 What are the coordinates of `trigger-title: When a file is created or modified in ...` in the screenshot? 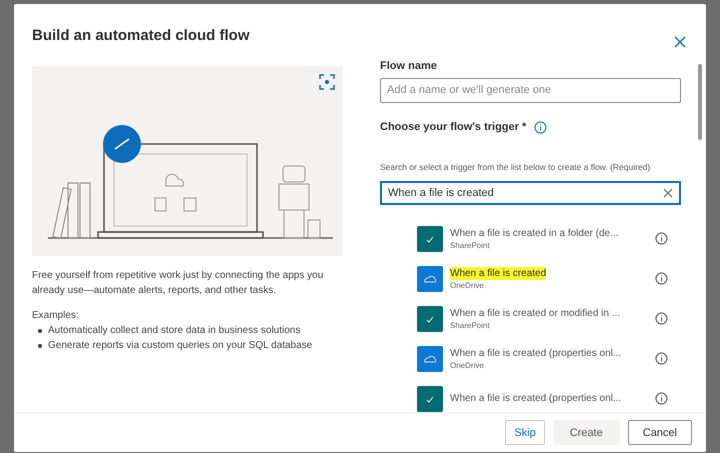 It's located at (535, 313).